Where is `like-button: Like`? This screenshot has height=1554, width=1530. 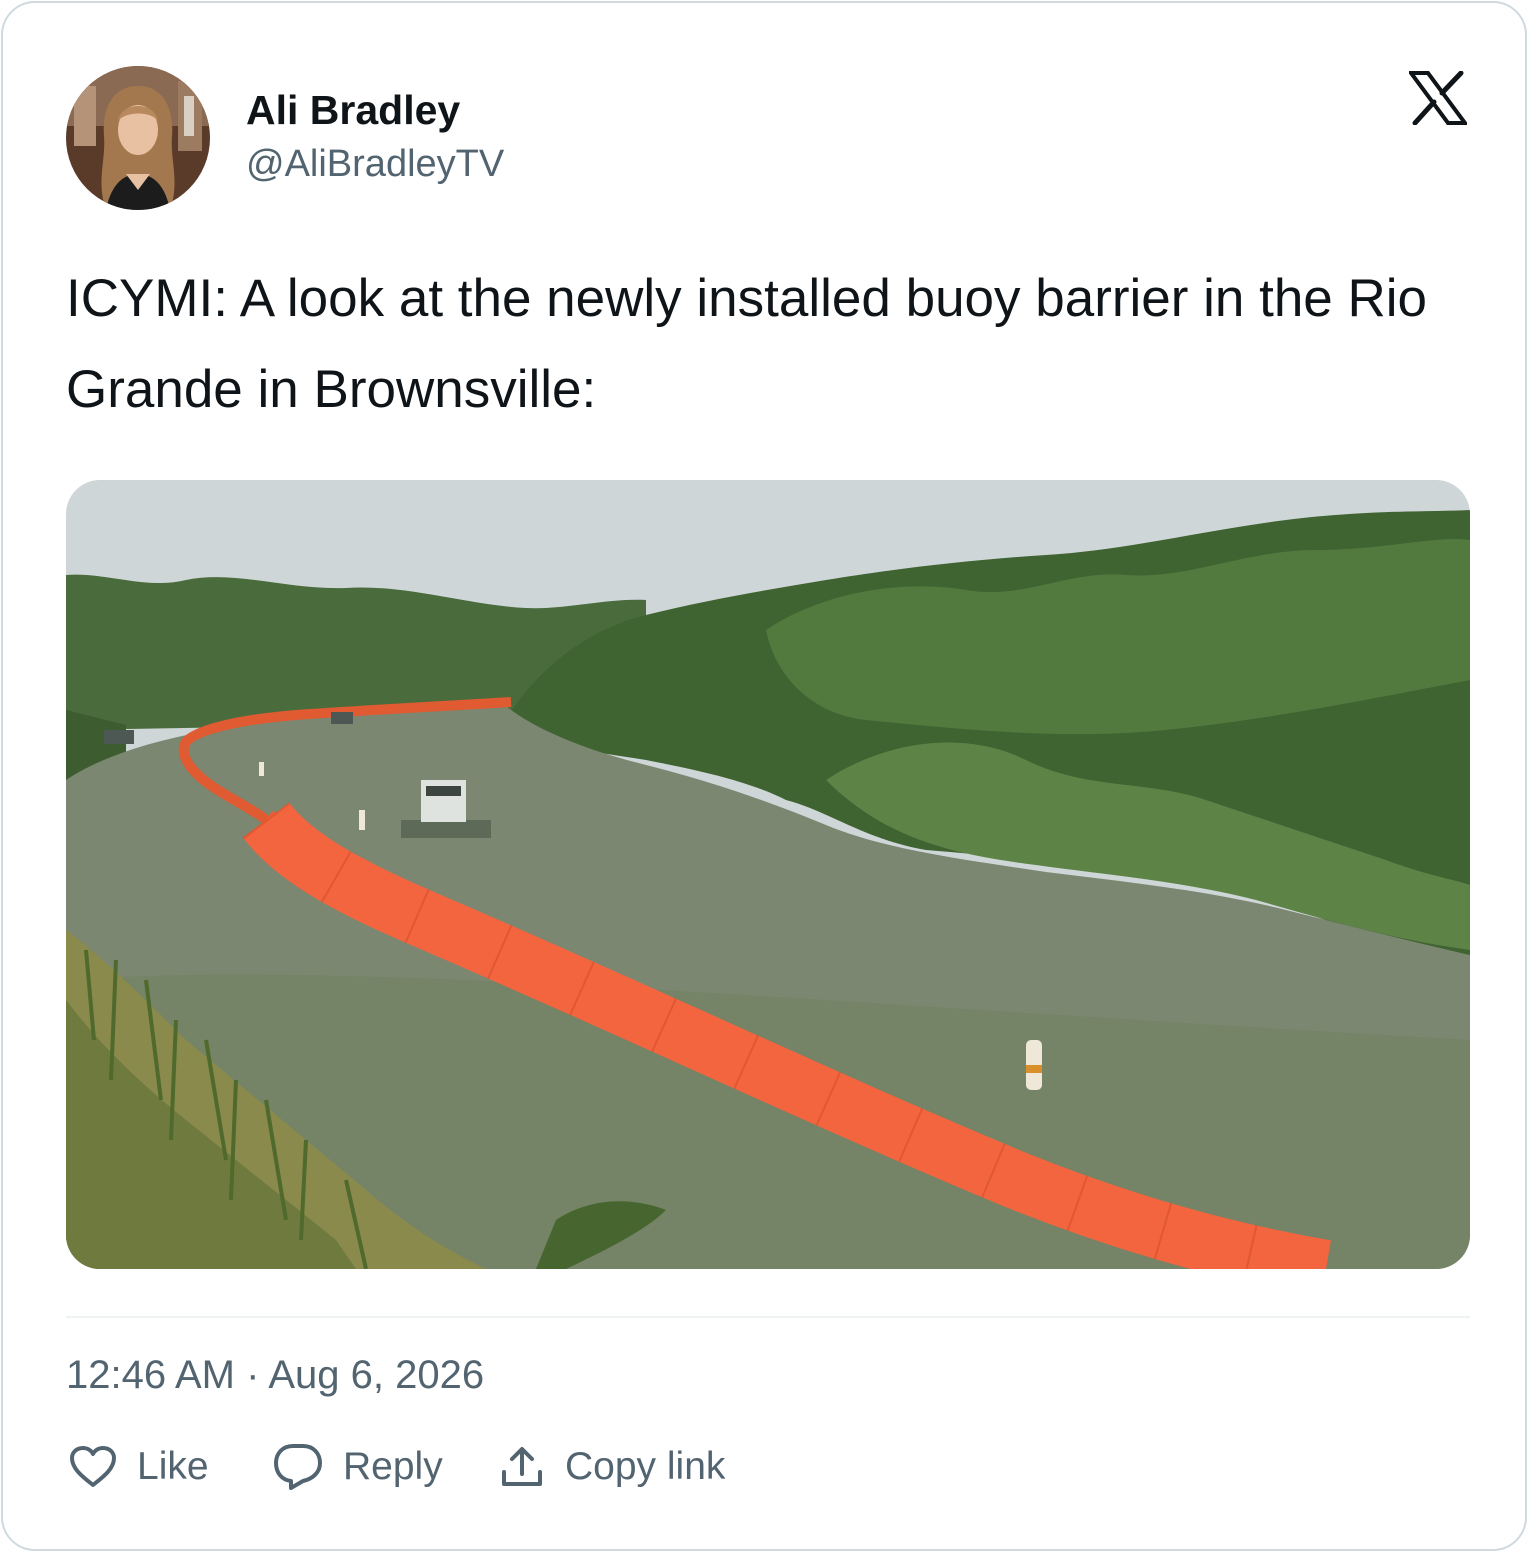
like-button: Like is located at coordinates (139, 1467).